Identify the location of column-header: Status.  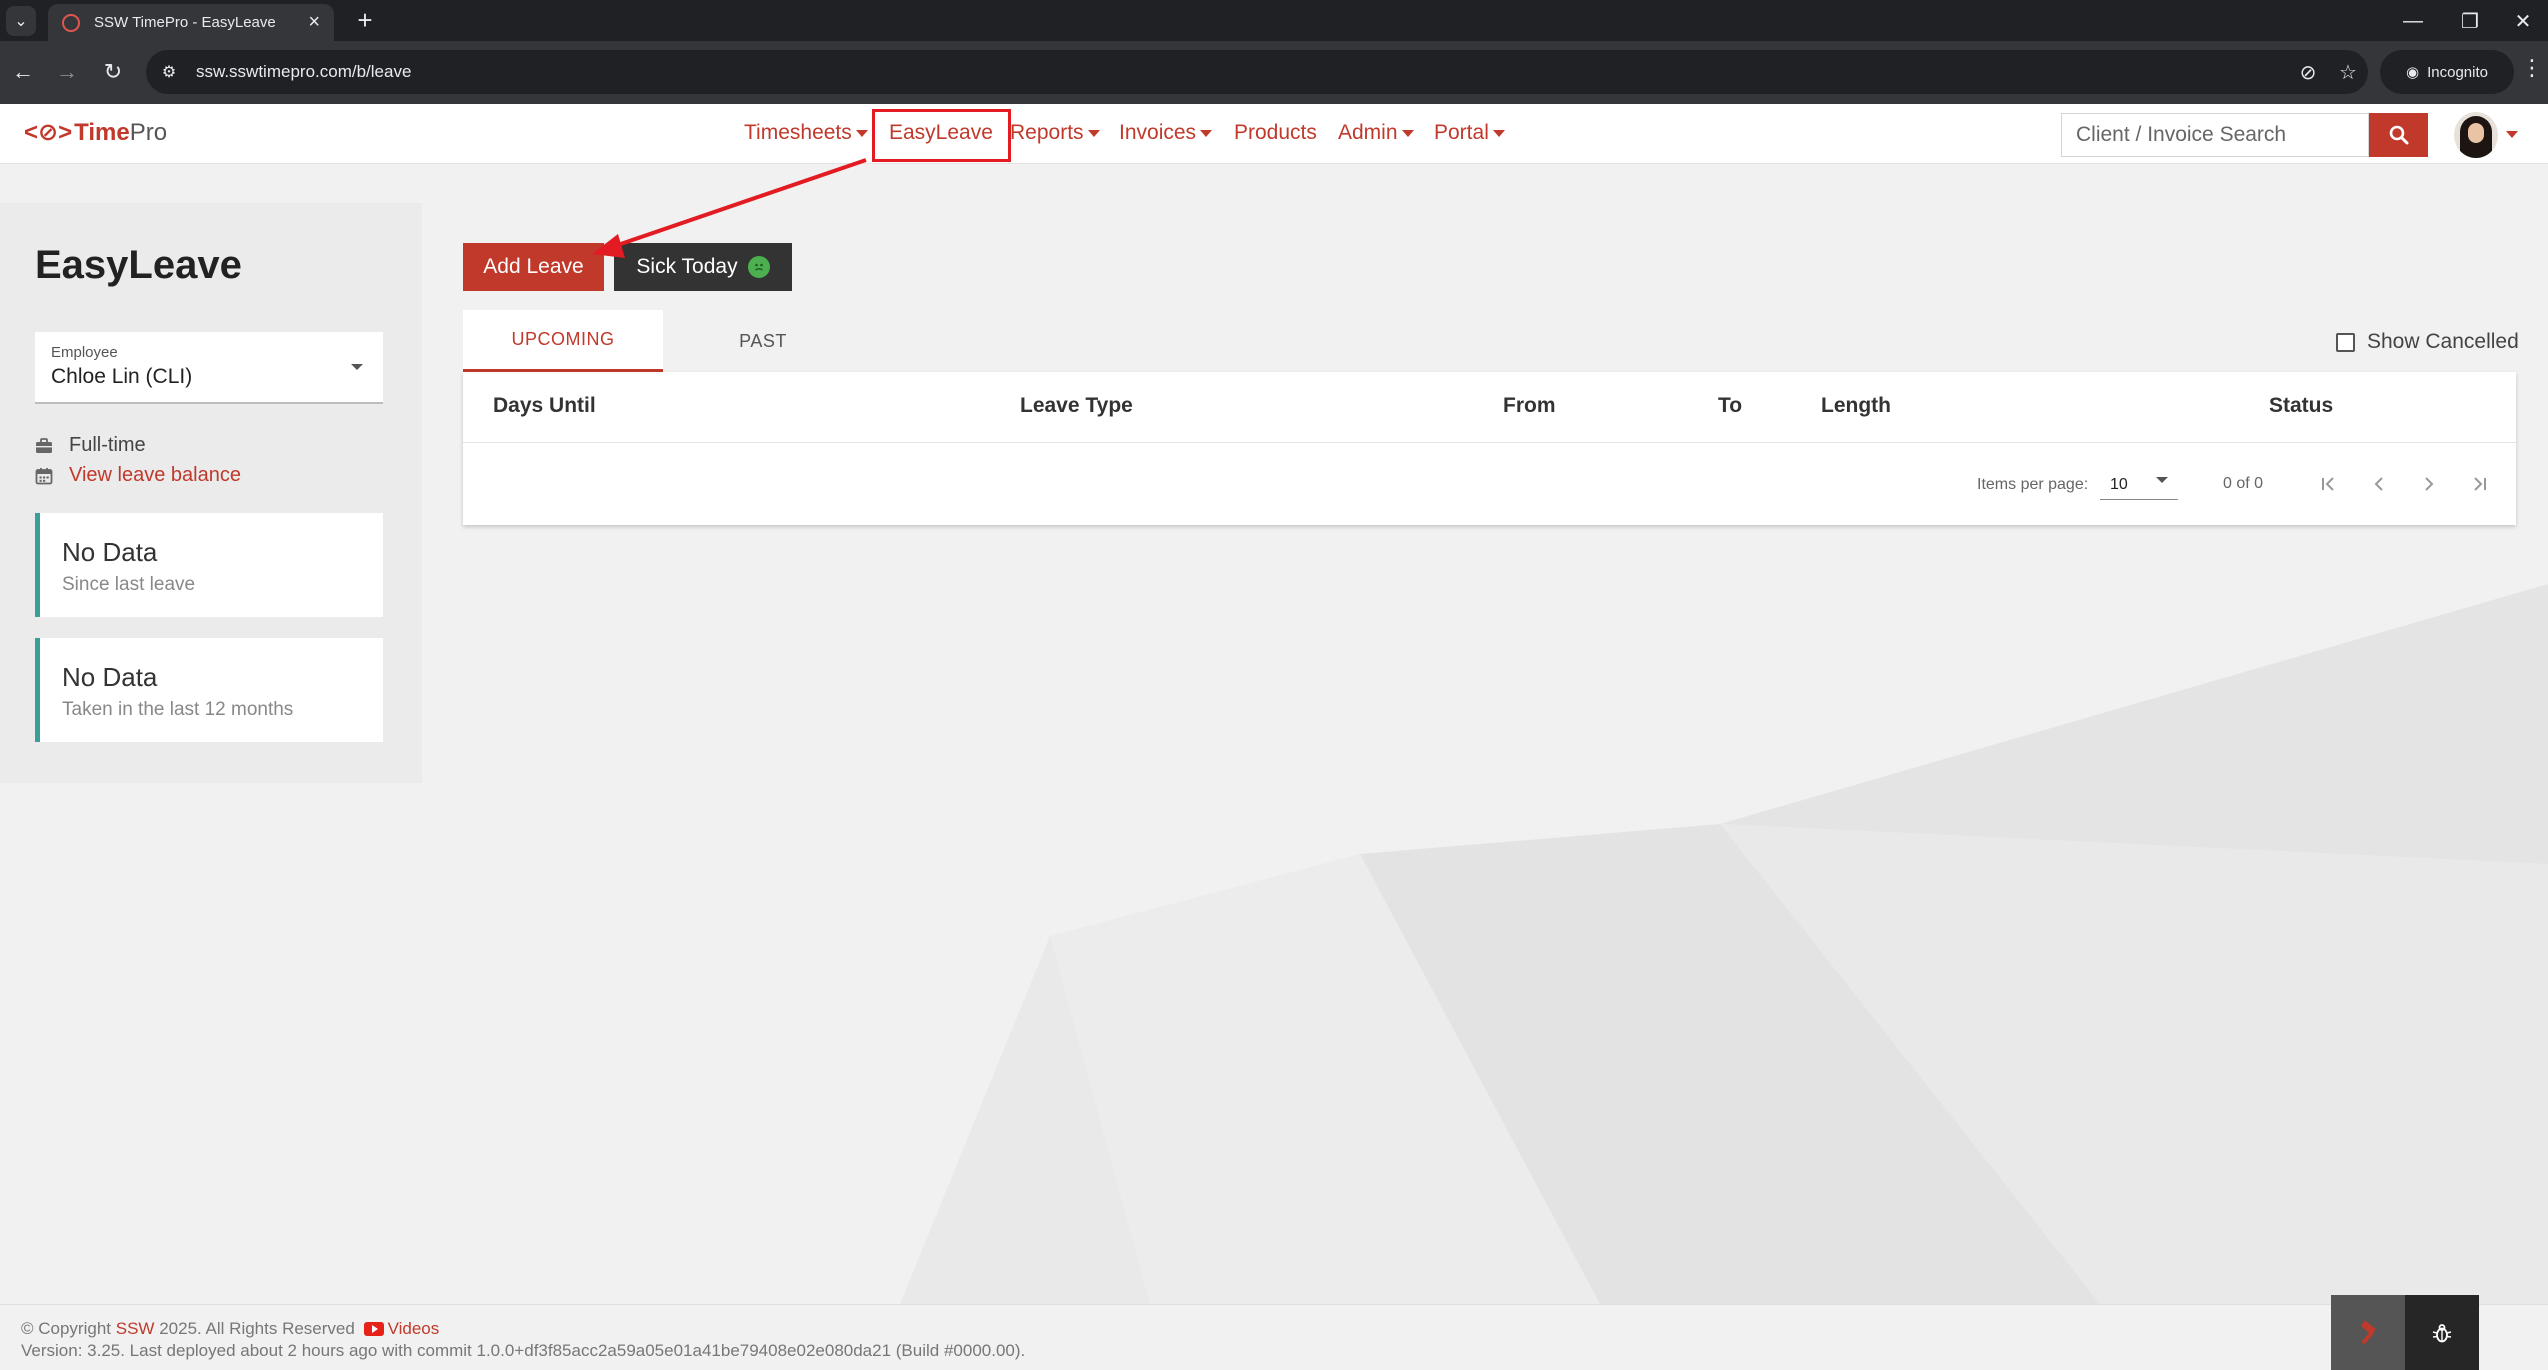
(2301, 406).